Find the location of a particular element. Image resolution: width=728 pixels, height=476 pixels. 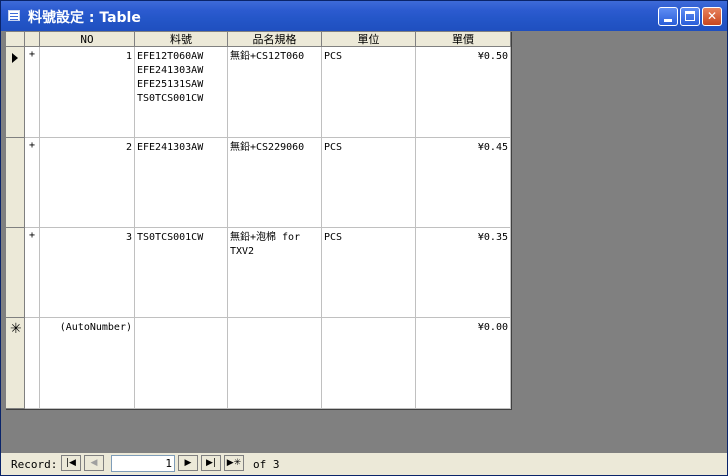

next-record-icon: ▶ is located at coordinates (188, 463).